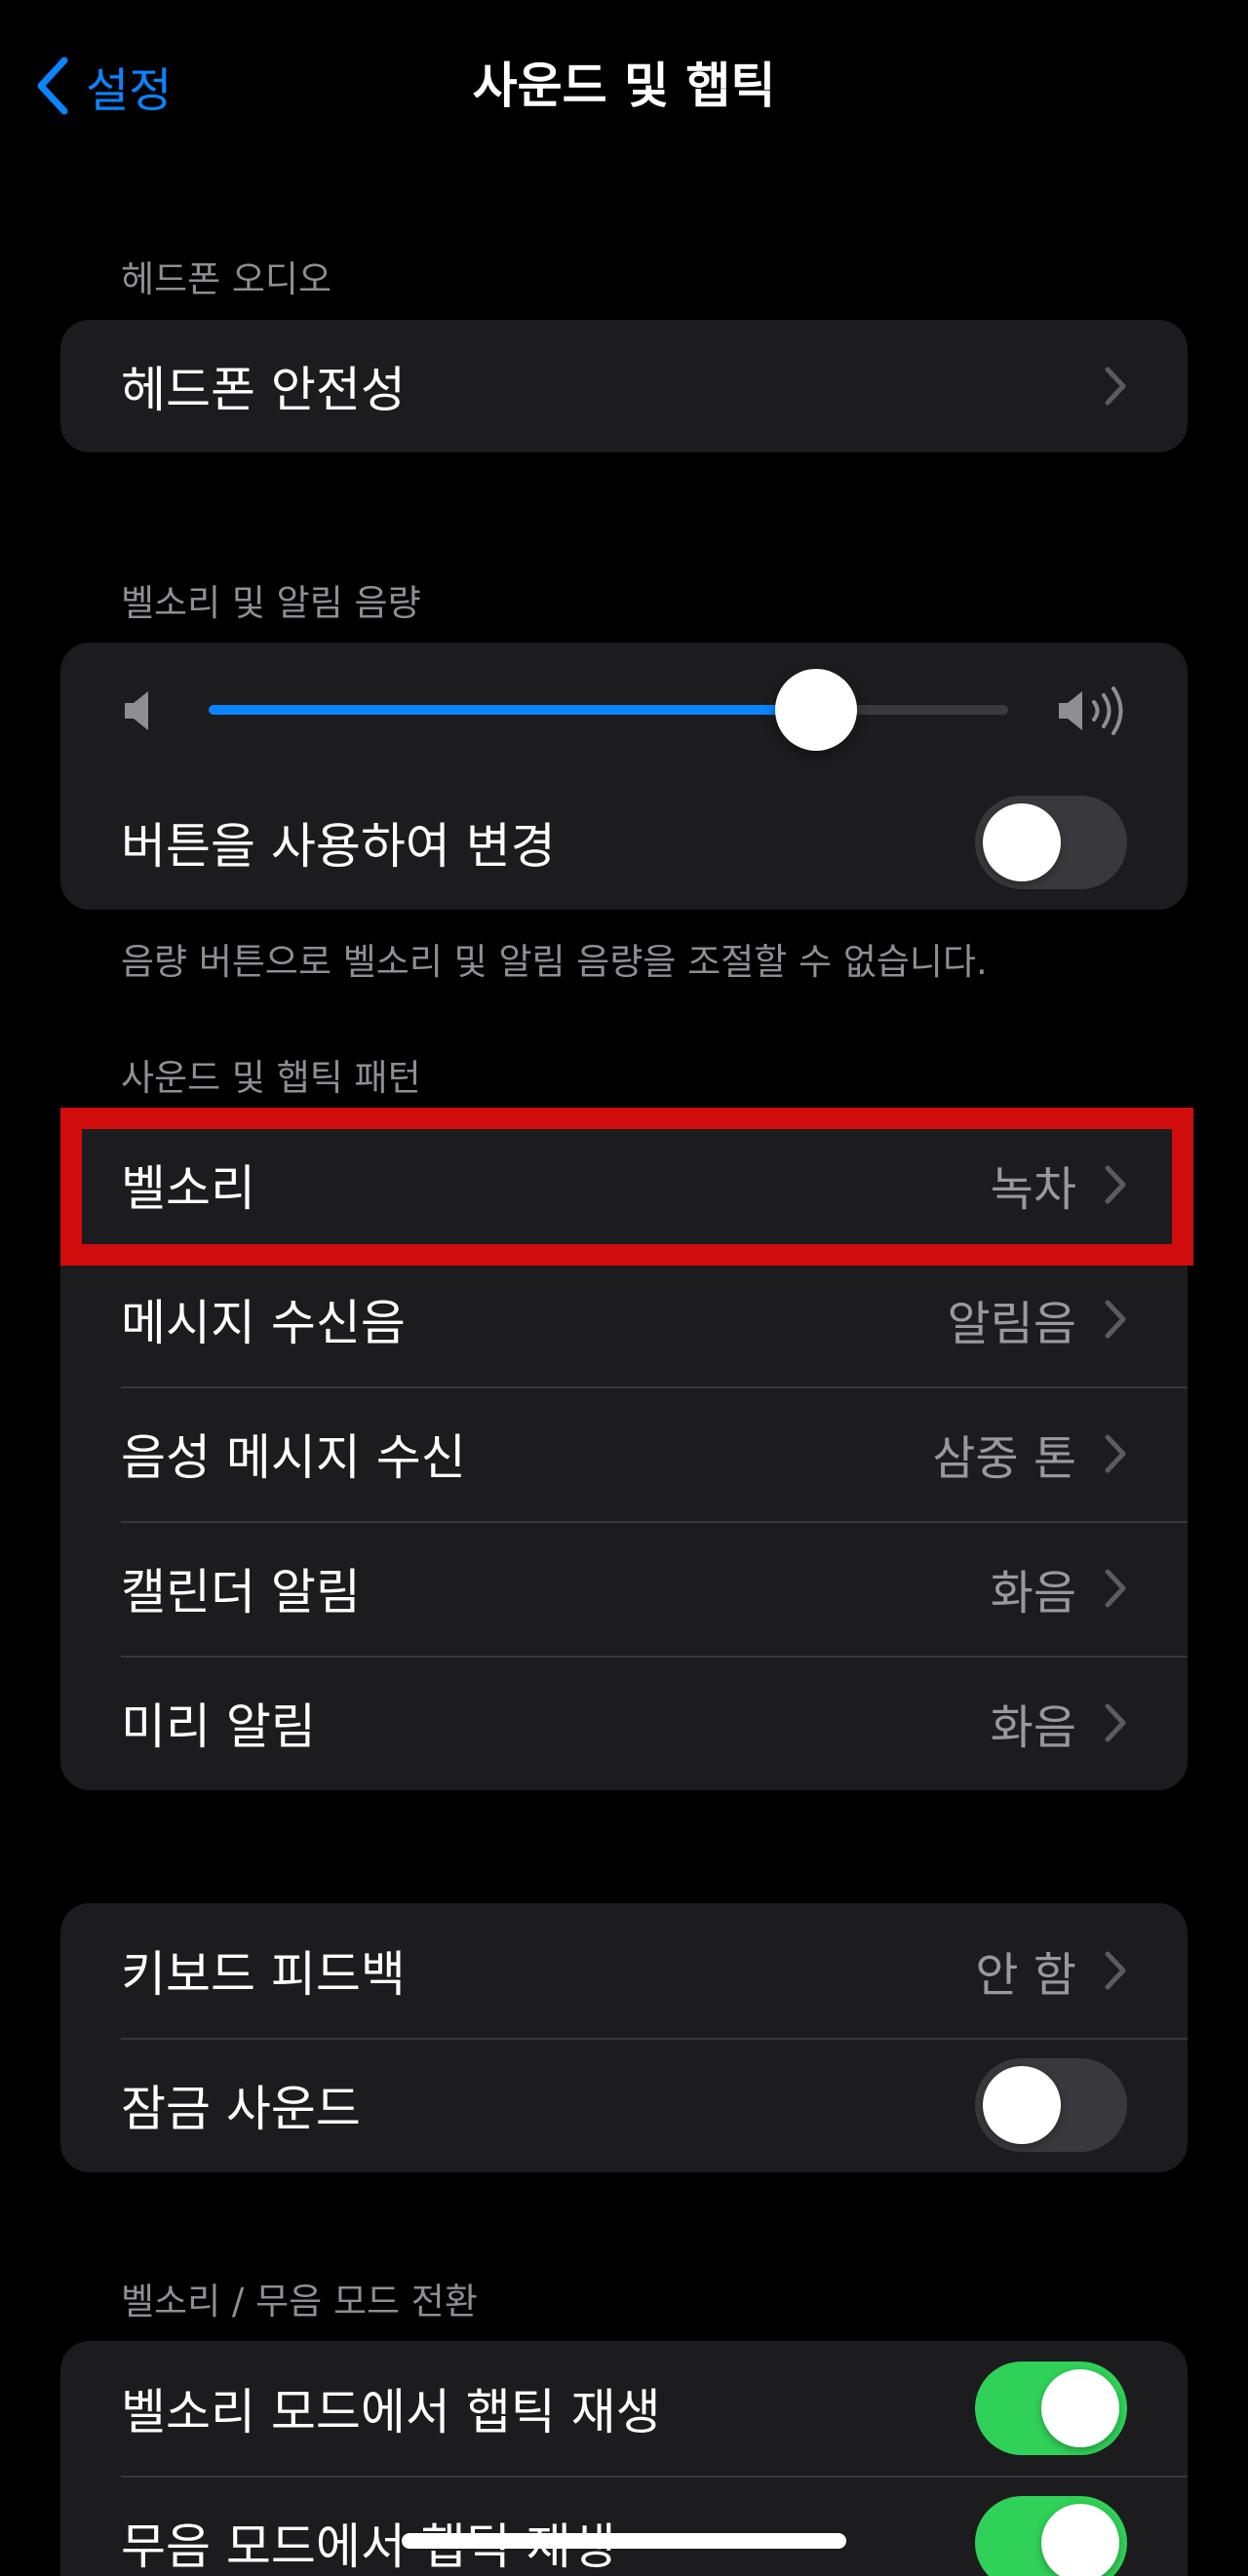  I want to click on volume-slider-thumb, so click(816, 710).